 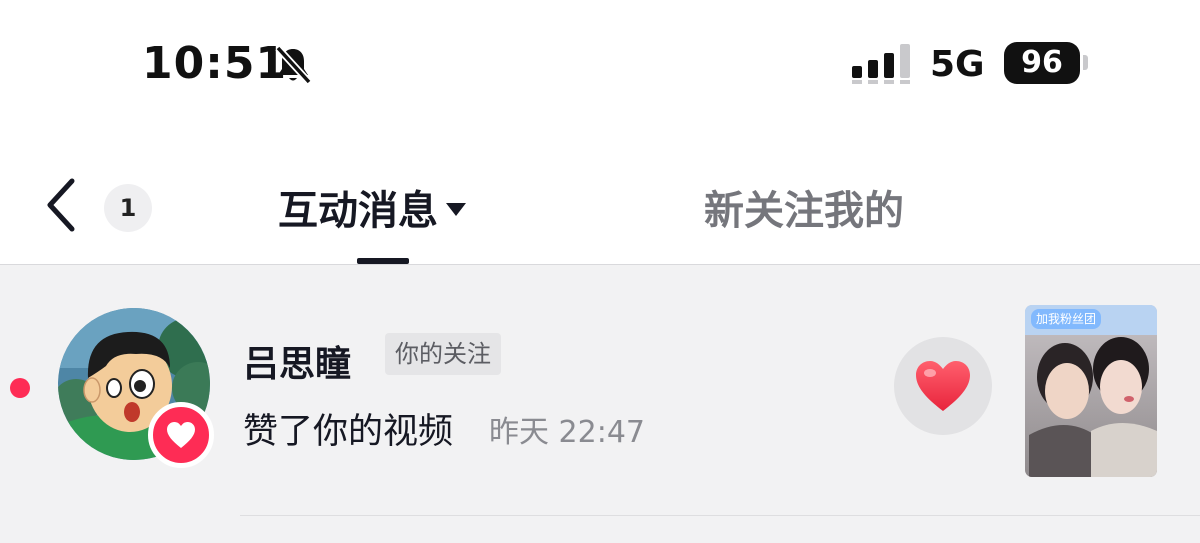 I want to click on caret-down-icon, so click(x=456, y=209).